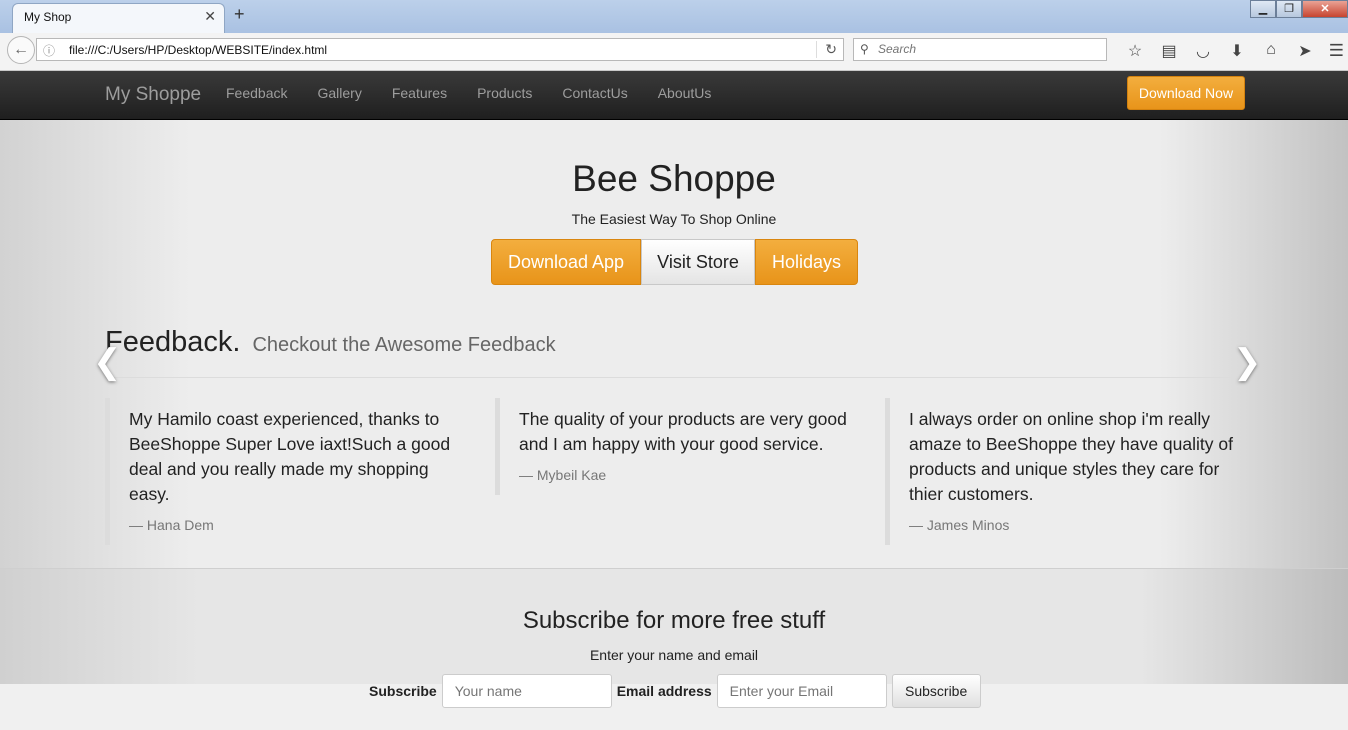  I want to click on carousel-next-icon: ❯, so click(1247, 362).